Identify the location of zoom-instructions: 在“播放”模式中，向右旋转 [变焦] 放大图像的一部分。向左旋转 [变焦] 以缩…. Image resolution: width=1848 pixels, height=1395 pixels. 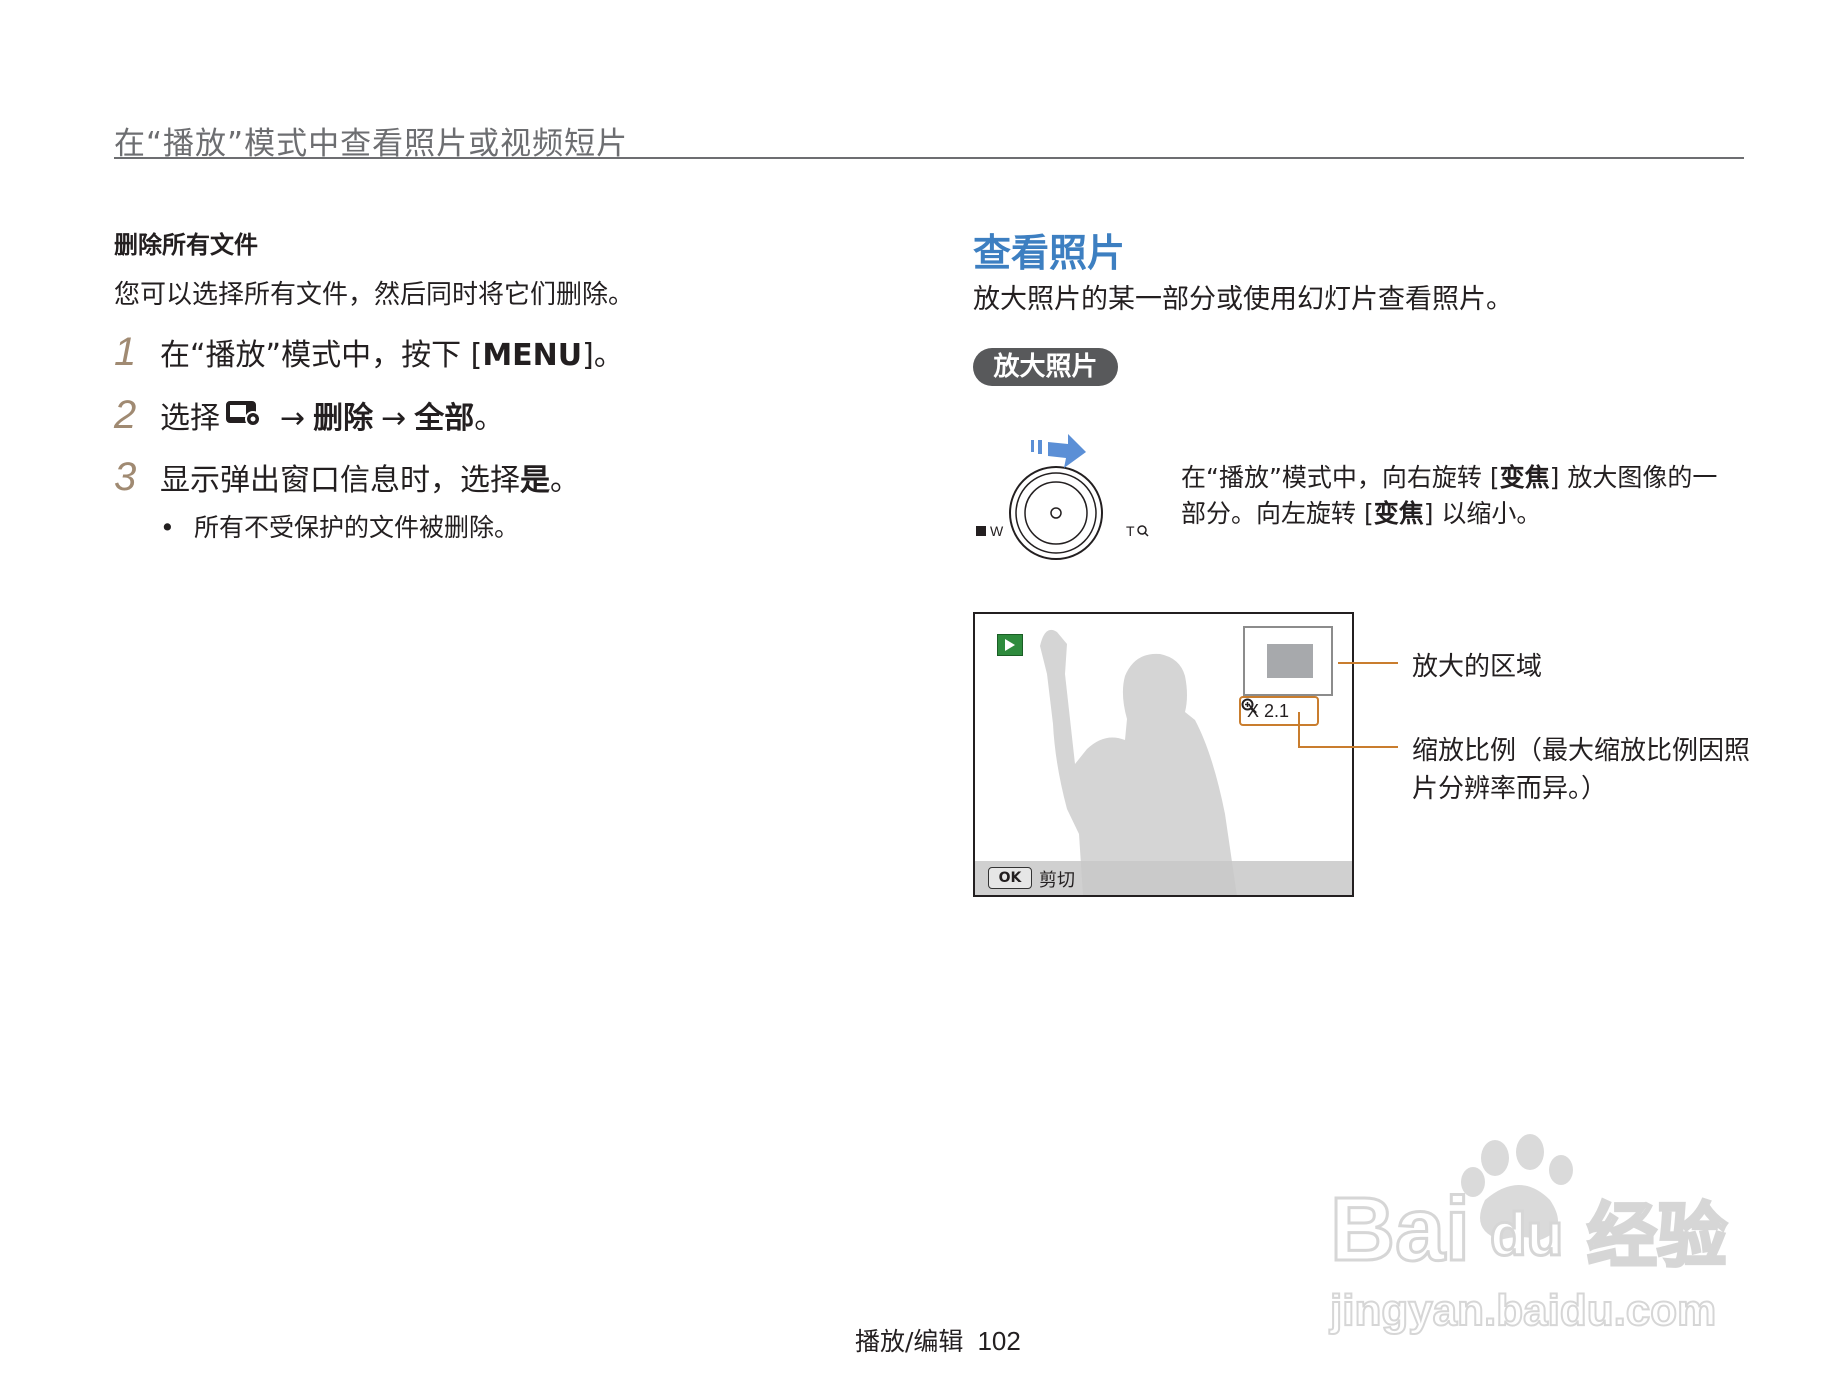
(1461, 496).